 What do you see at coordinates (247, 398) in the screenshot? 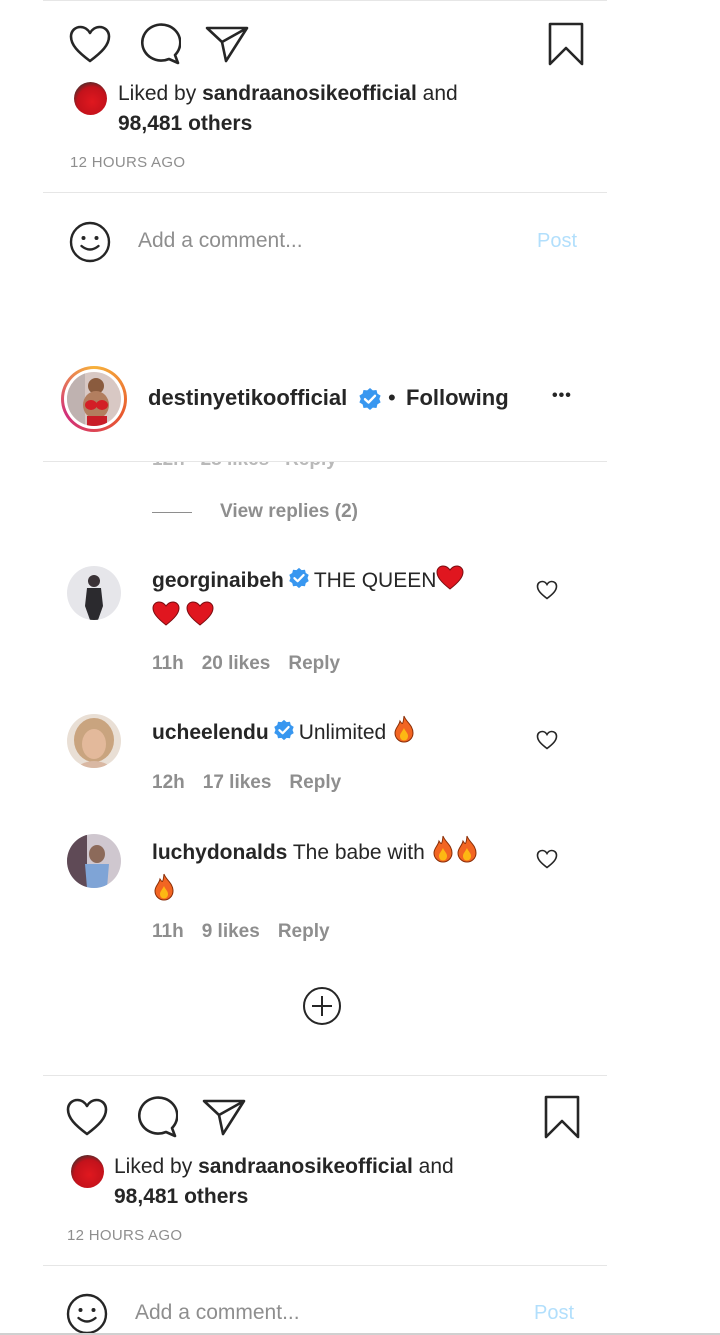
I see `header-username: destinyetikoofficial` at bounding box center [247, 398].